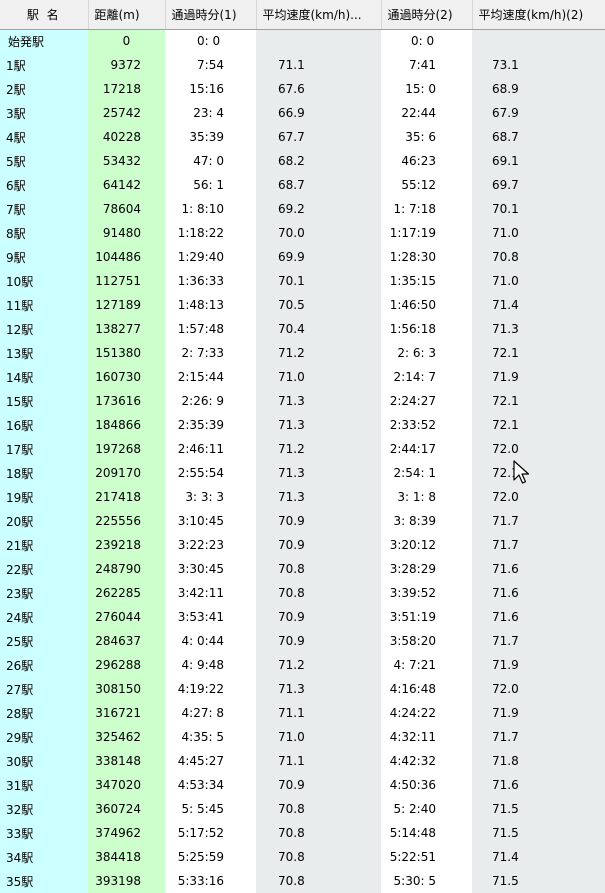 The height and width of the screenshot is (893, 605). I want to click on table-row: 7駅 78604 1: 8:10 69.2 1: 7:18 70.1, so click(302, 209).